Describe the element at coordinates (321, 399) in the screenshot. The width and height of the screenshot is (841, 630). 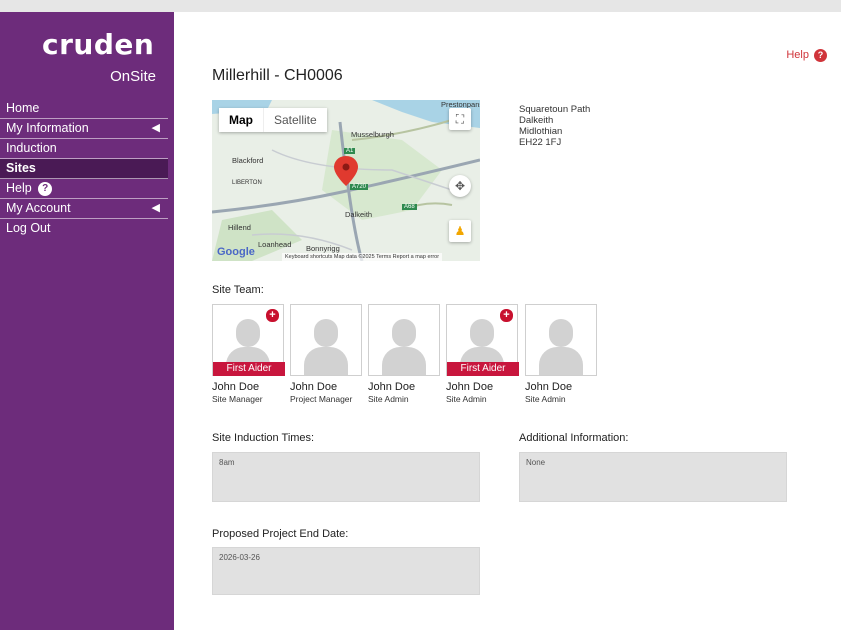
I see `member-role: Project Manager` at that location.